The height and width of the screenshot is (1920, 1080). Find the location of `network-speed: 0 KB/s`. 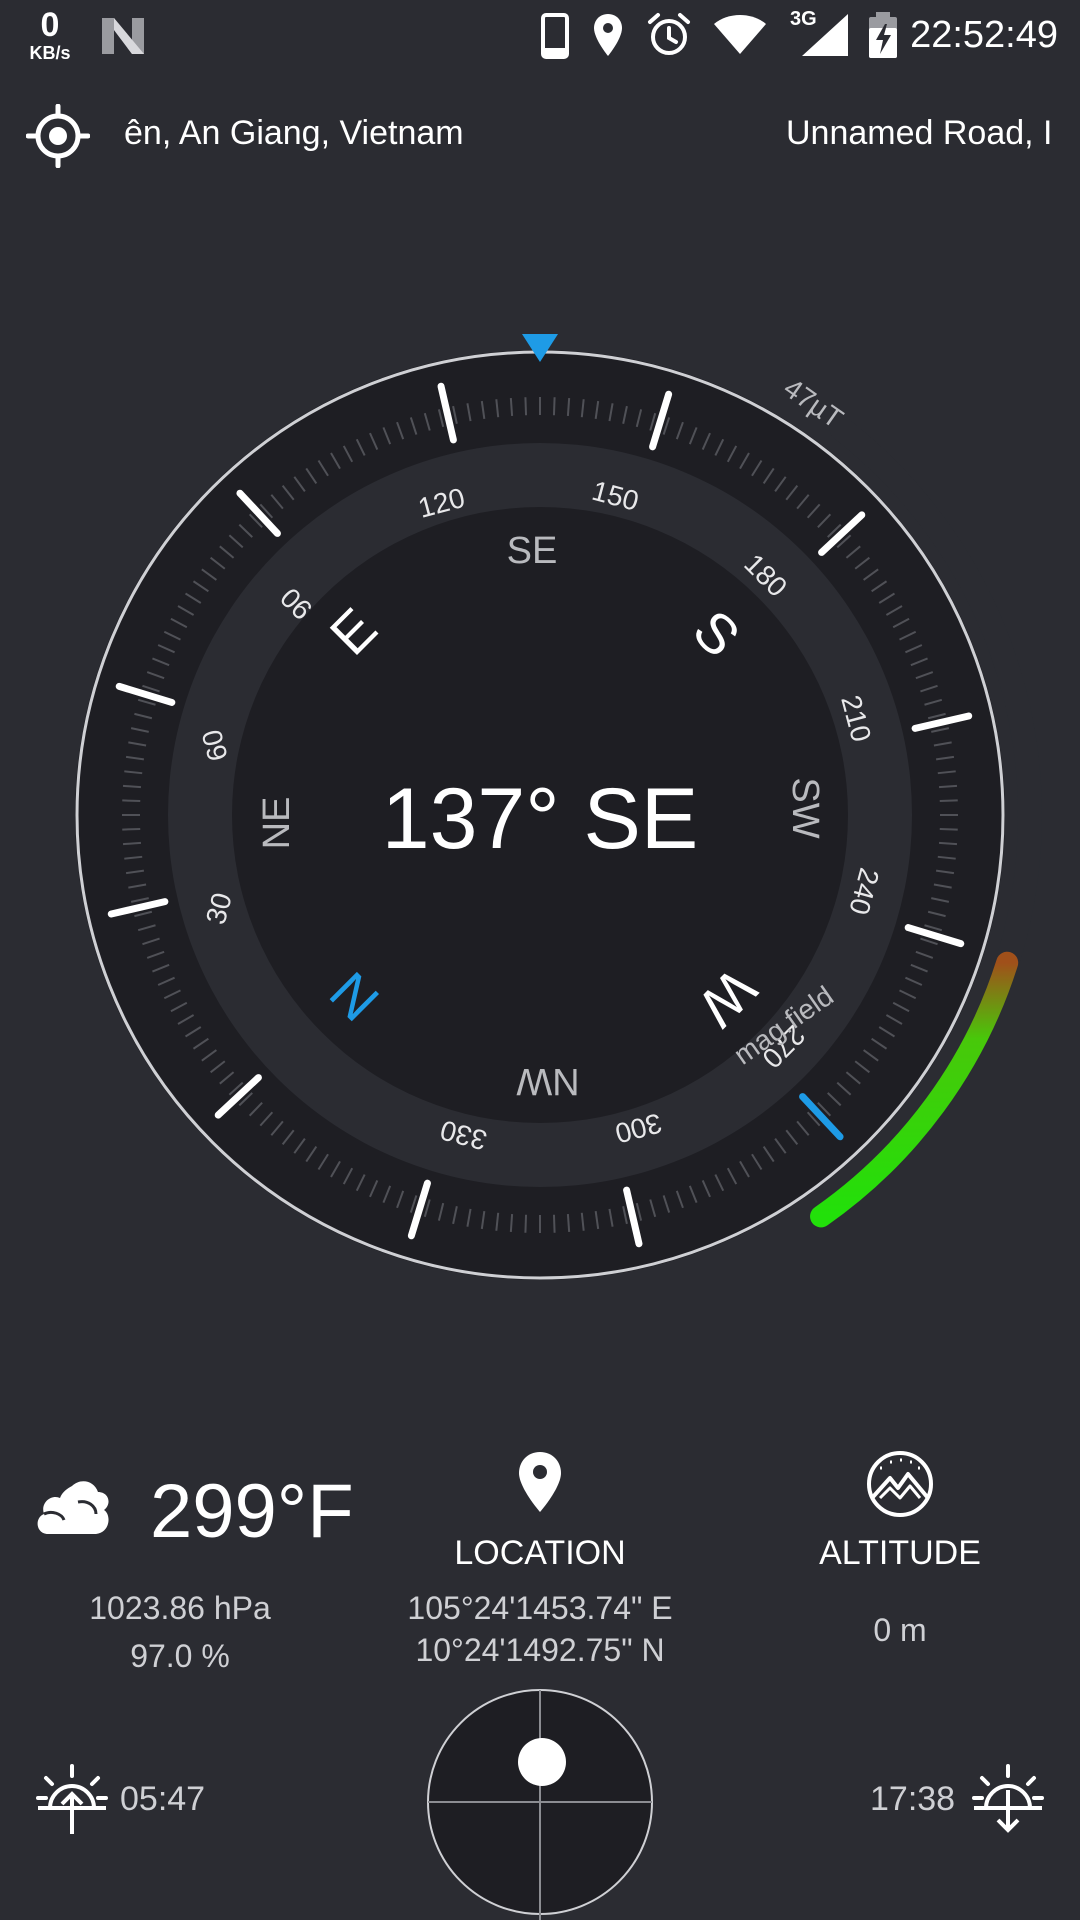

network-speed: 0 KB/s is located at coordinates (50, 35).